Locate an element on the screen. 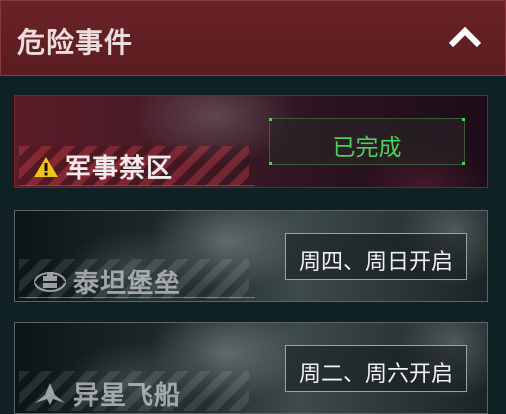 This screenshot has height=414, width=506. event-name-row: 泰坦堡垒 is located at coordinates (107, 281).